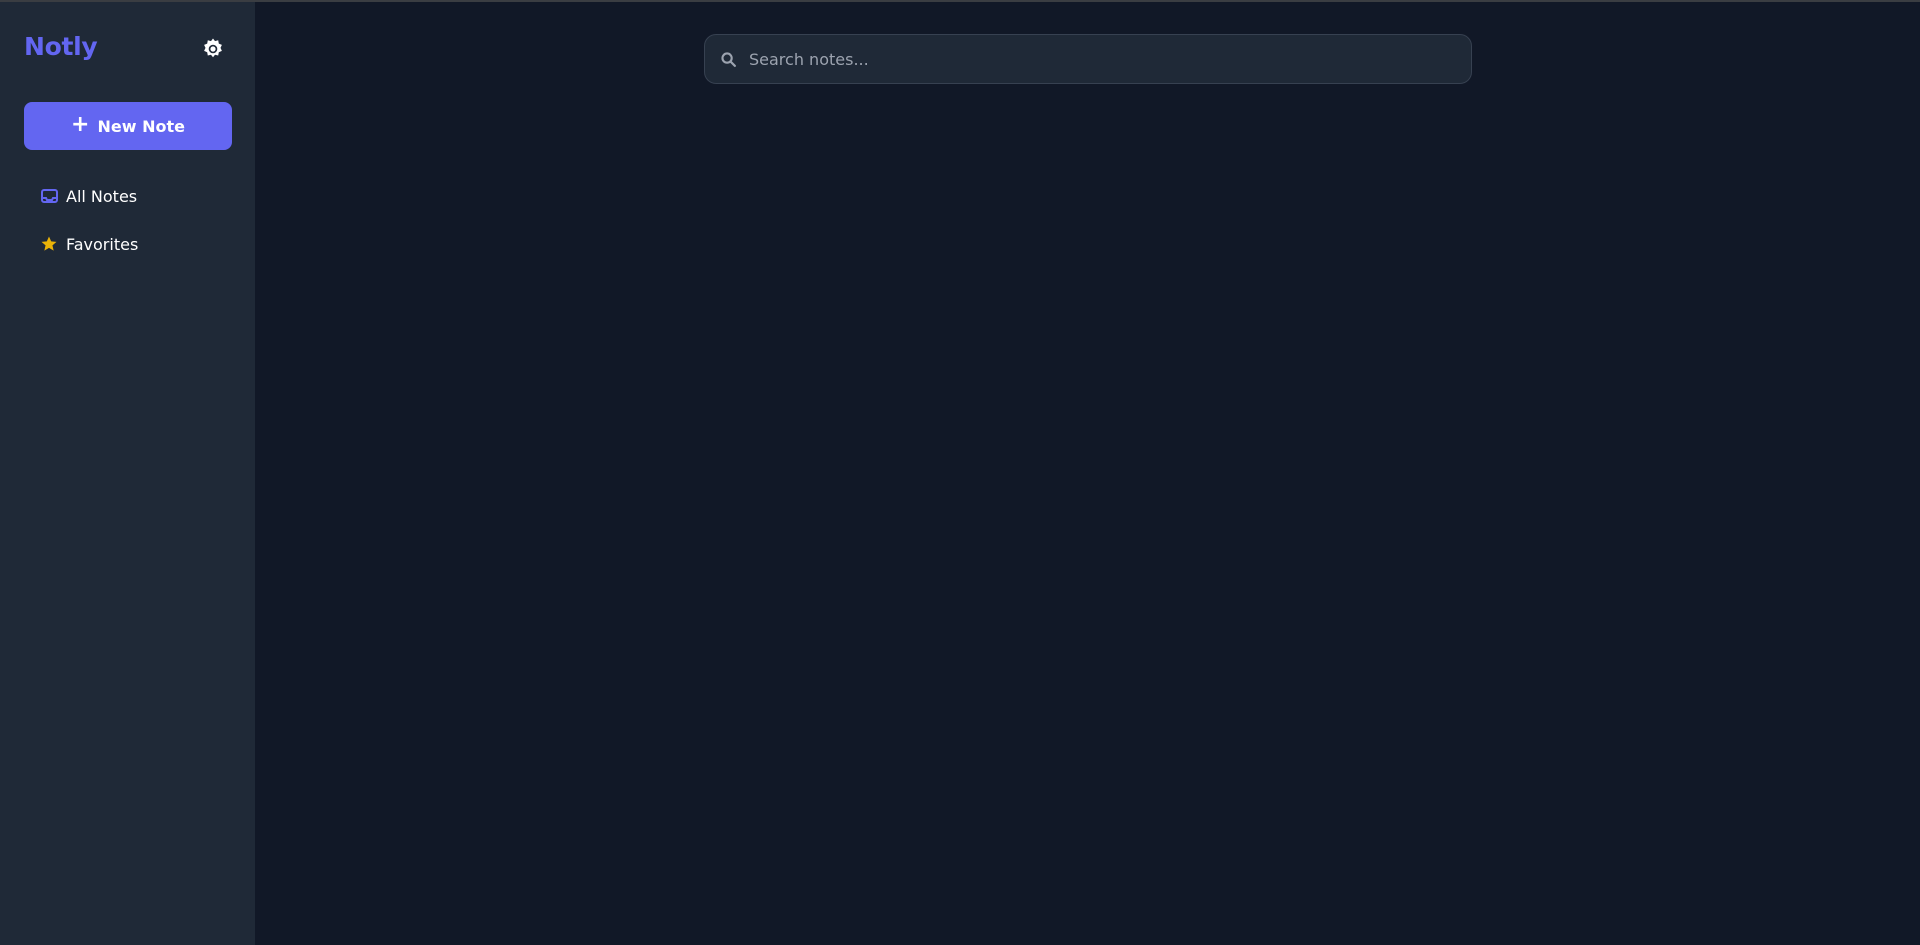 This screenshot has width=1920, height=945. I want to click on gear-icon, so click(213, 48).